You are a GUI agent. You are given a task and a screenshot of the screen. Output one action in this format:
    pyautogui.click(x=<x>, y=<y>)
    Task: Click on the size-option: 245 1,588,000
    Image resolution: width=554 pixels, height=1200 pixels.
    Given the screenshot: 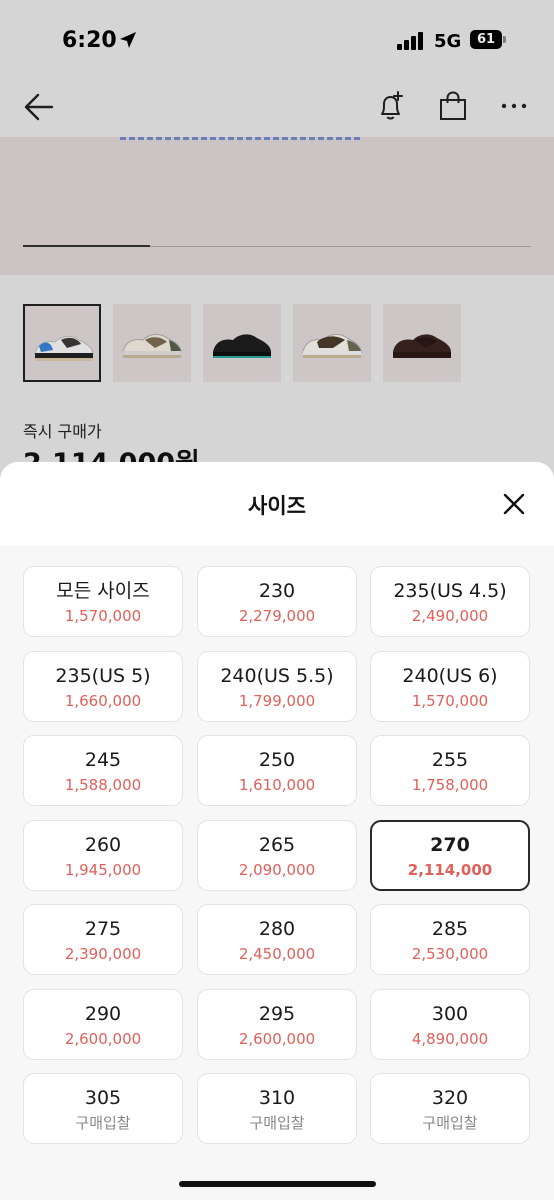 What is the action you would take?
    pyautogui.click(x=103, y=770)
    